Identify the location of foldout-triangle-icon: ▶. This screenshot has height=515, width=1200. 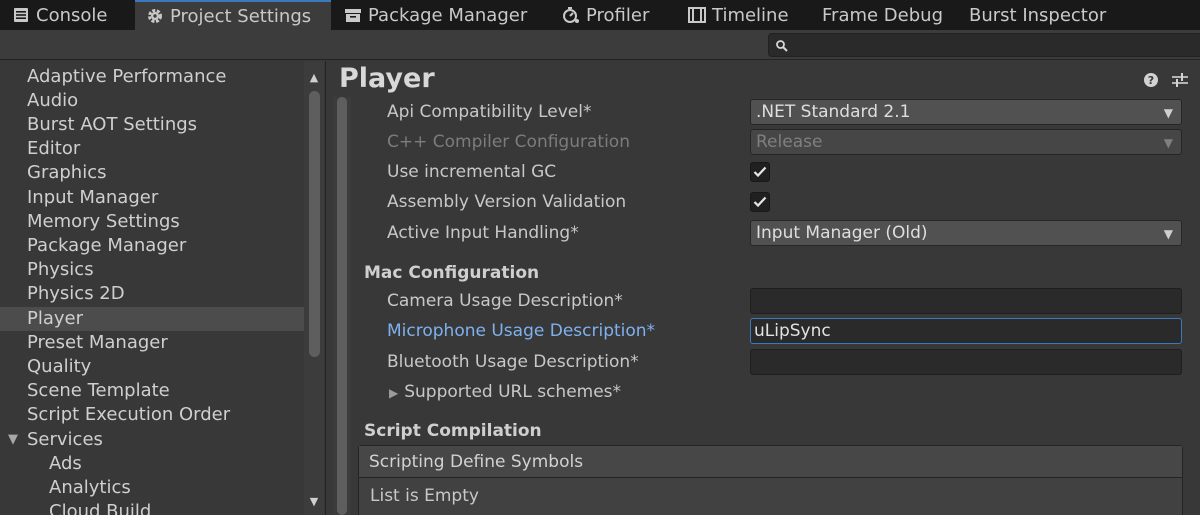
(394, 393).